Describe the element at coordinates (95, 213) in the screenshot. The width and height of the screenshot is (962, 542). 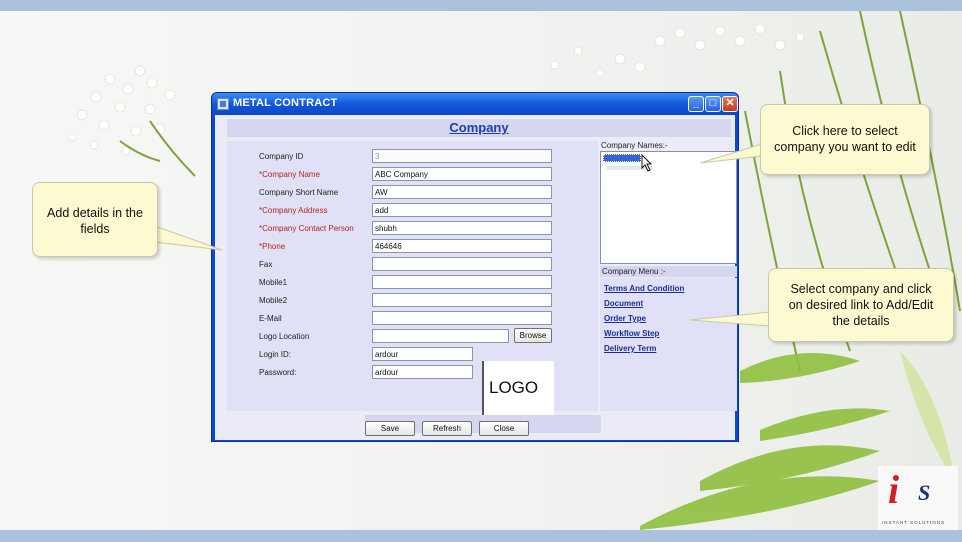
I see `callout-line: Add details in the` at that location.